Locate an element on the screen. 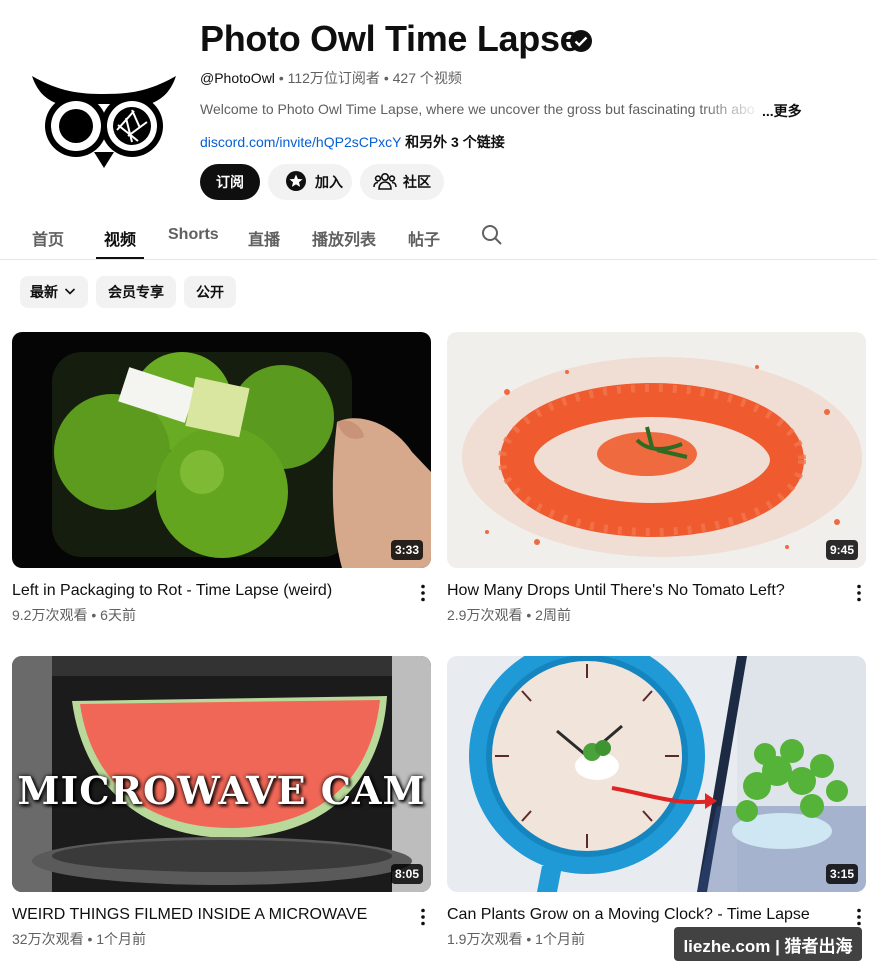 The height and width of the screenshot is (975, 877). chevron-down-icon is located at coordinates (70, 292).